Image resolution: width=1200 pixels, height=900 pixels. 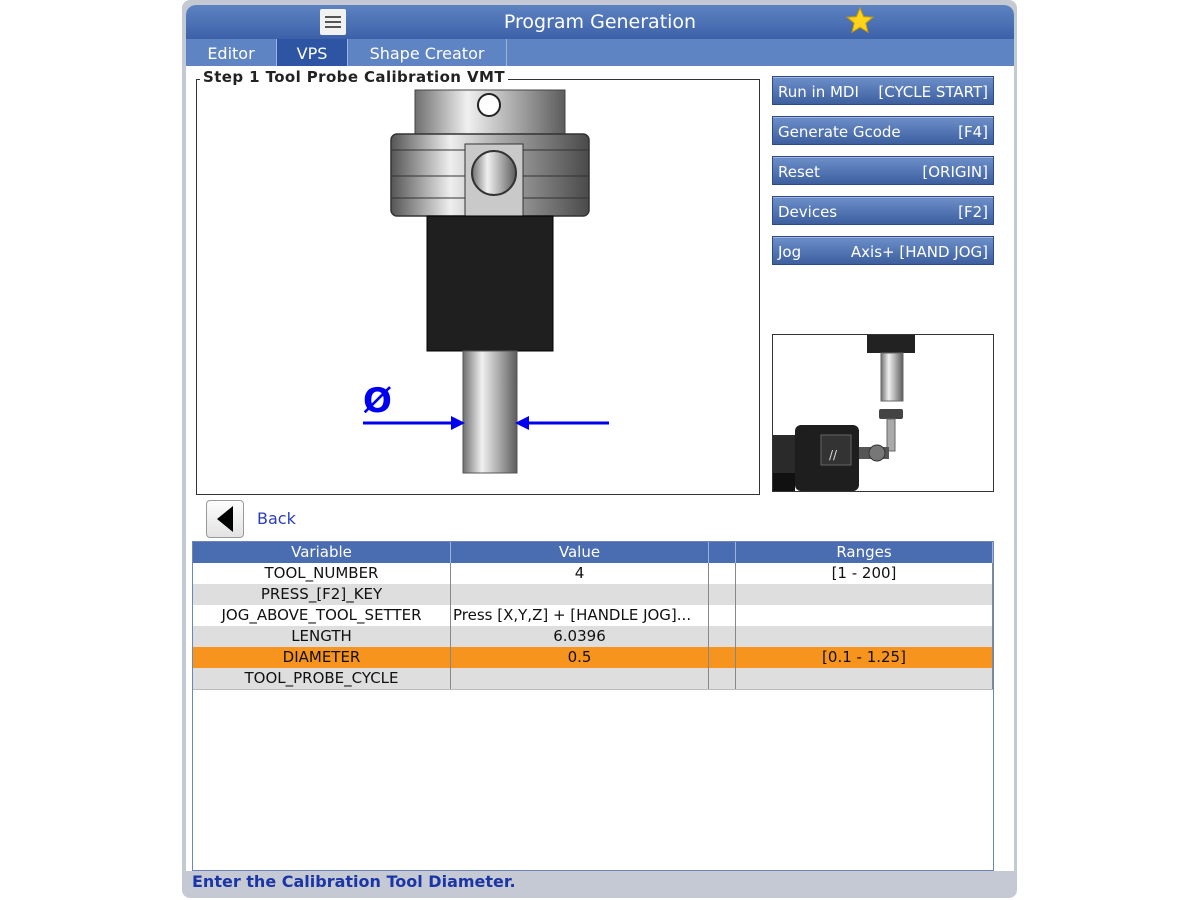 What do you see at coordinates (354, 881) in the screenshot?
I see `status-message: Enter the Calibration Tool Diameter.` at bounding box center [354, 881].